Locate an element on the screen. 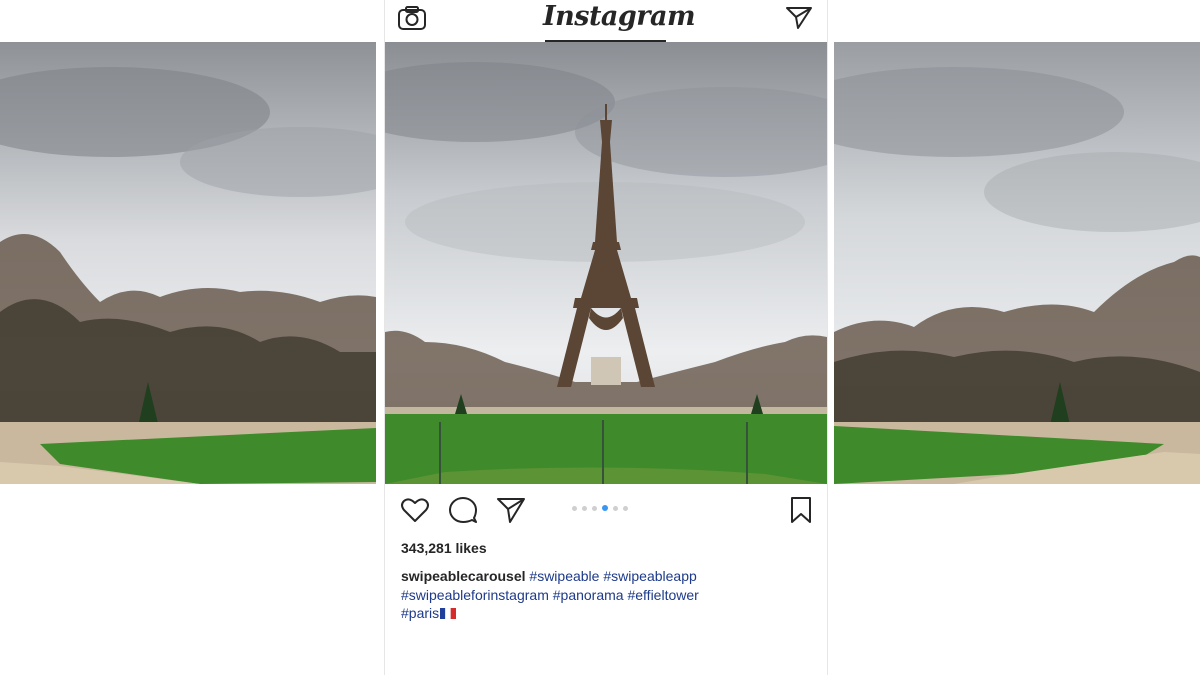 This screenshot has width=1200, height=675. hashtag: #effieltower is located at coordinates (662, 595).